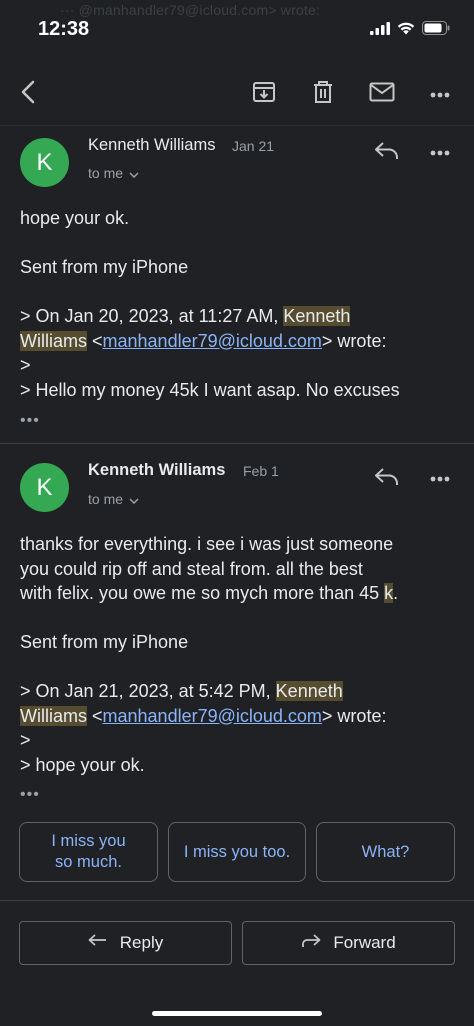 Image resolution: width=474 pixels, height=1026 pixels. I want to click on top-toolbar, so click(237, 94).